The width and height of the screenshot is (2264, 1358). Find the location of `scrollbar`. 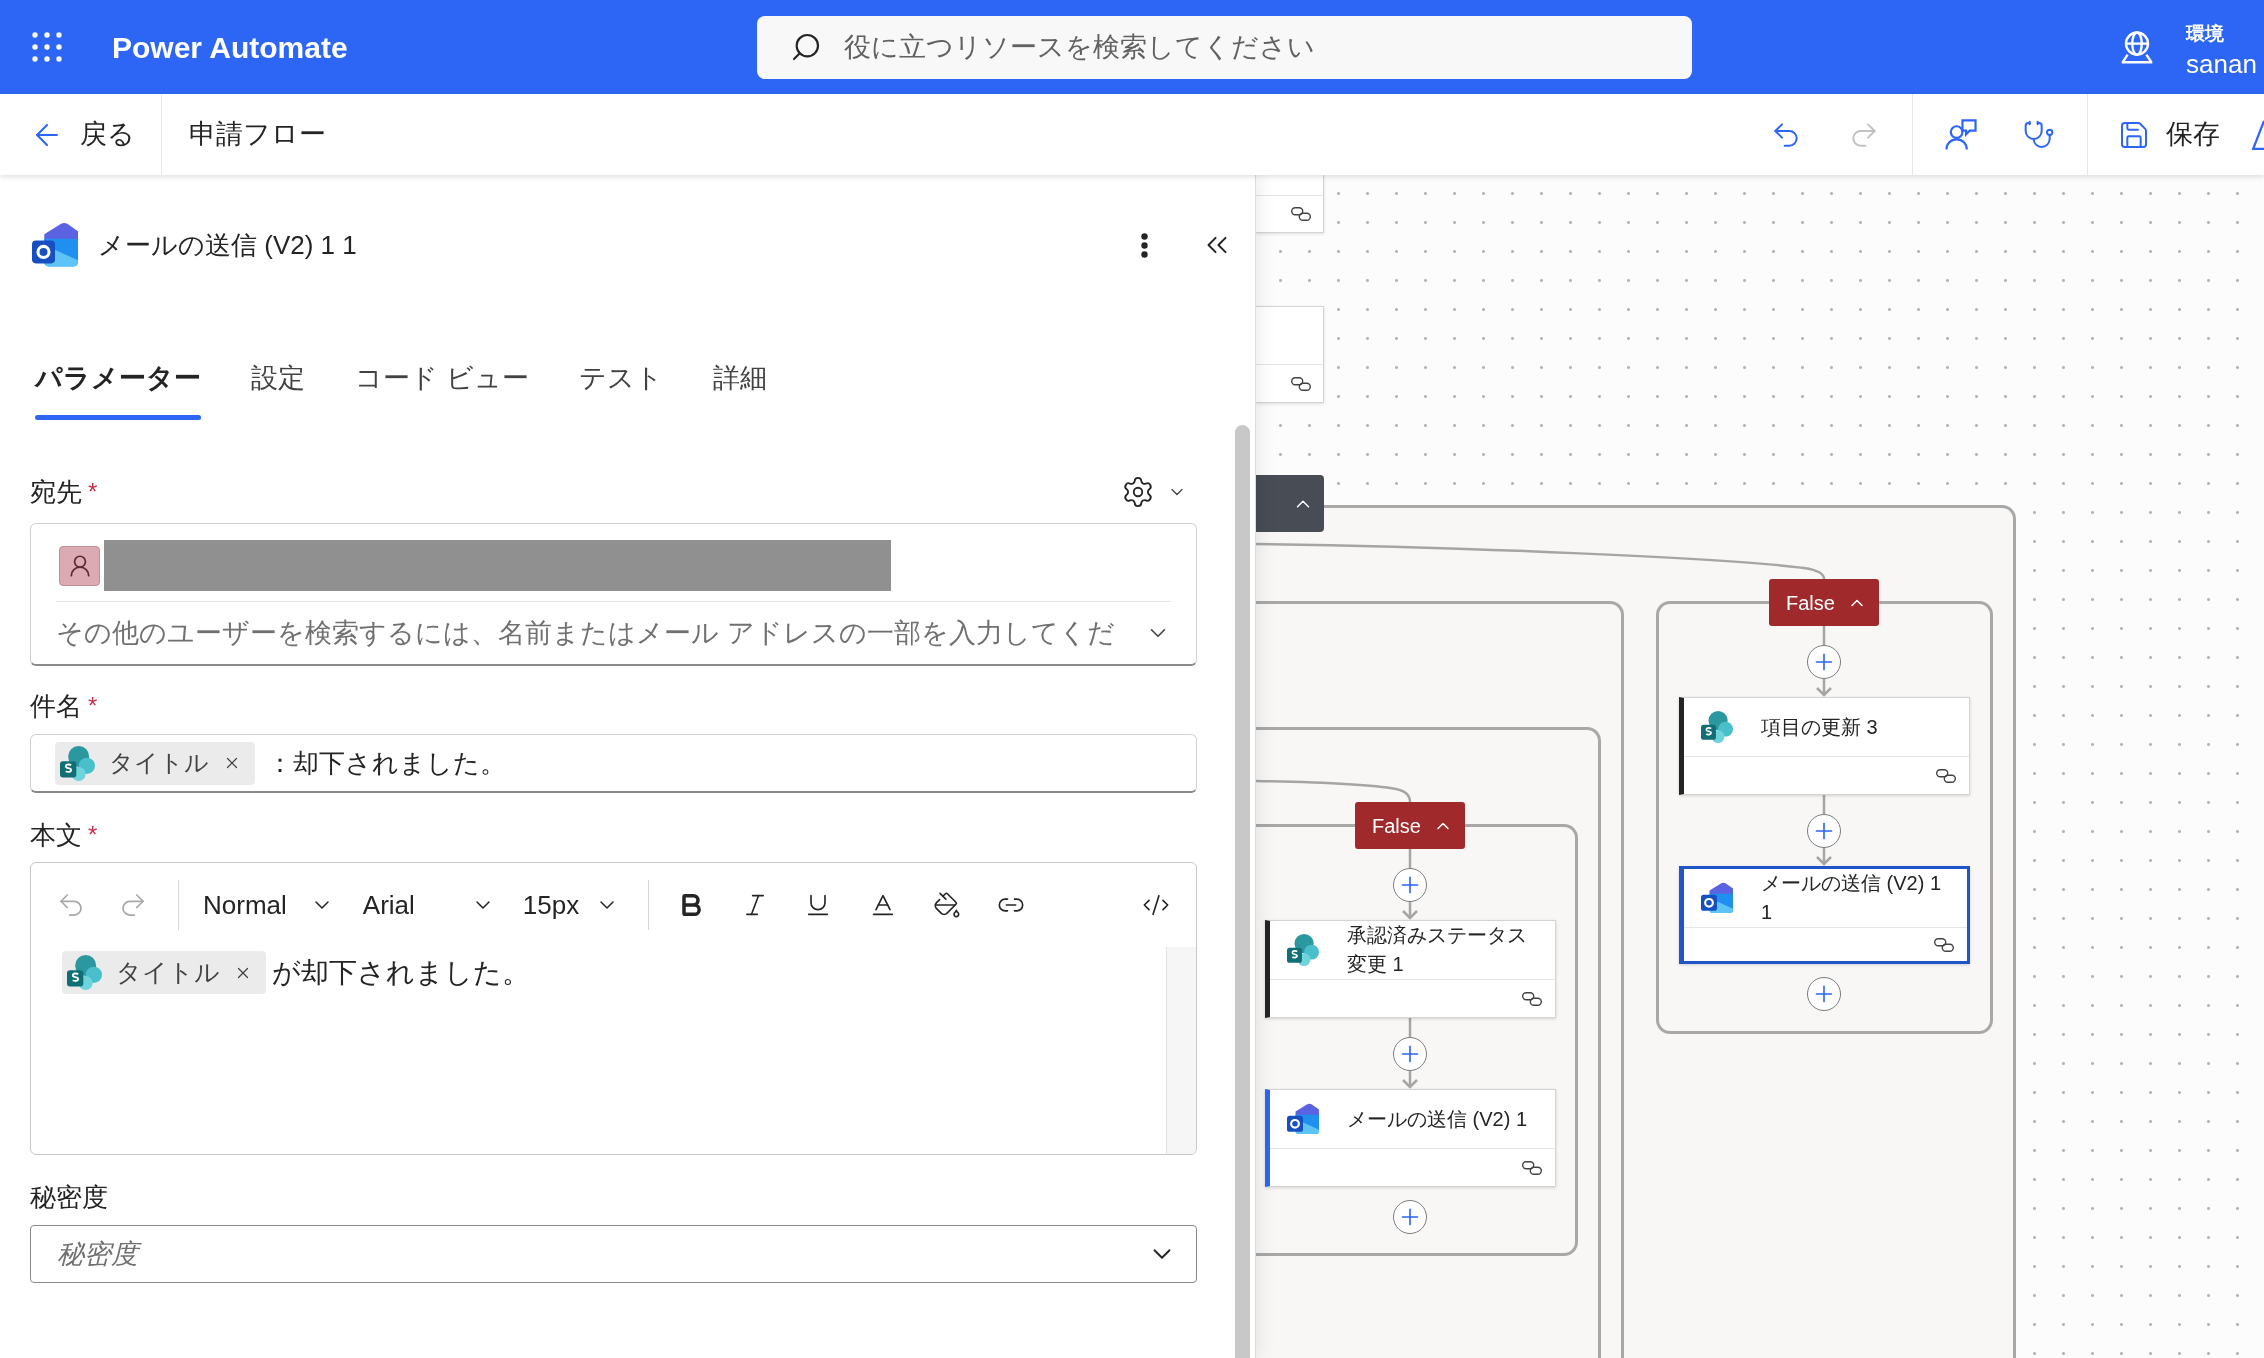

scrollbar is located at coordinates (1242, 891).